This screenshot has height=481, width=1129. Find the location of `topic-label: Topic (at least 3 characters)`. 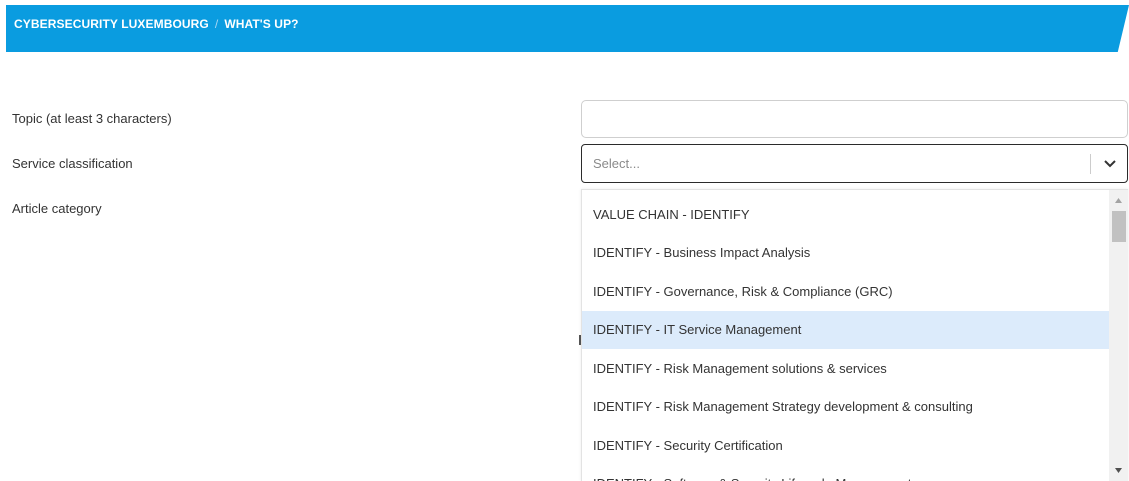

topic-label: Topic (at least 3 characters) is located at coordinates (92, 118).